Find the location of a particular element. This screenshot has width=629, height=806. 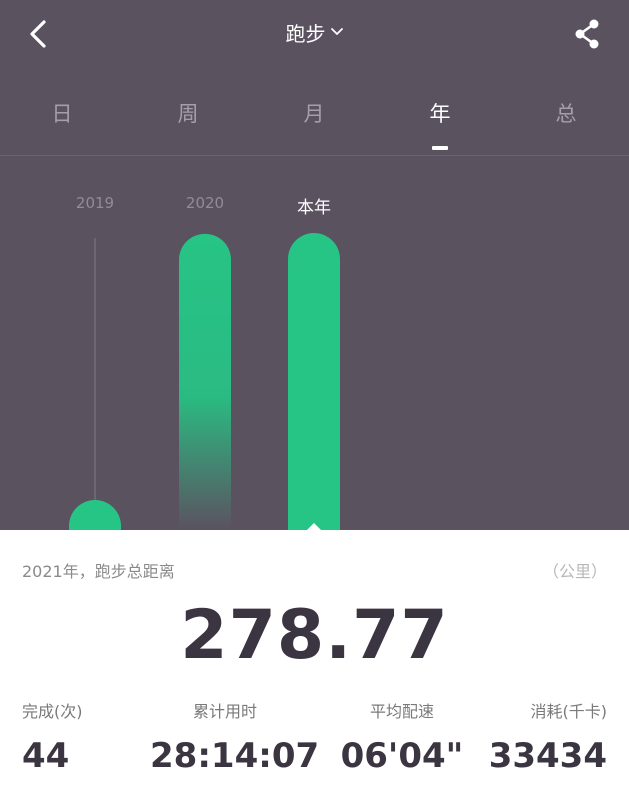

stat-count: 完成(次) 44 is located at coordinates (52, 737).